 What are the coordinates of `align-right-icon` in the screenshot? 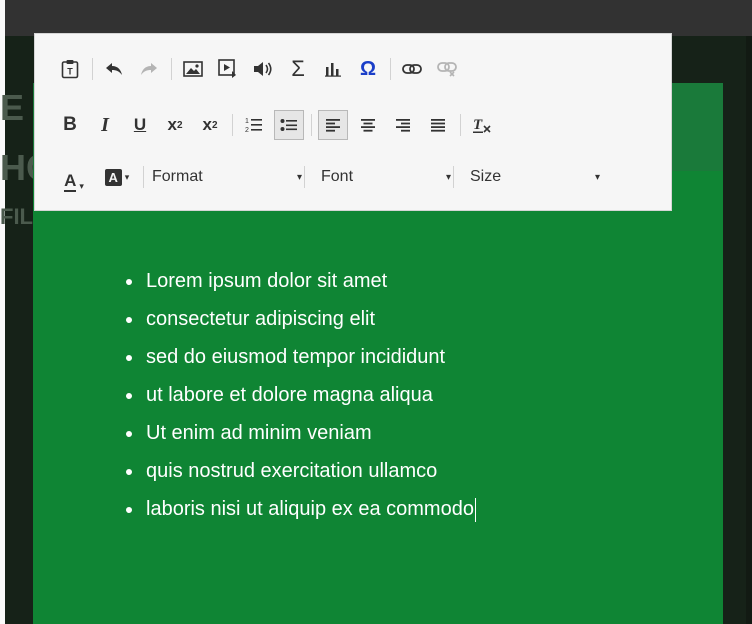 It's located at (403, 125).